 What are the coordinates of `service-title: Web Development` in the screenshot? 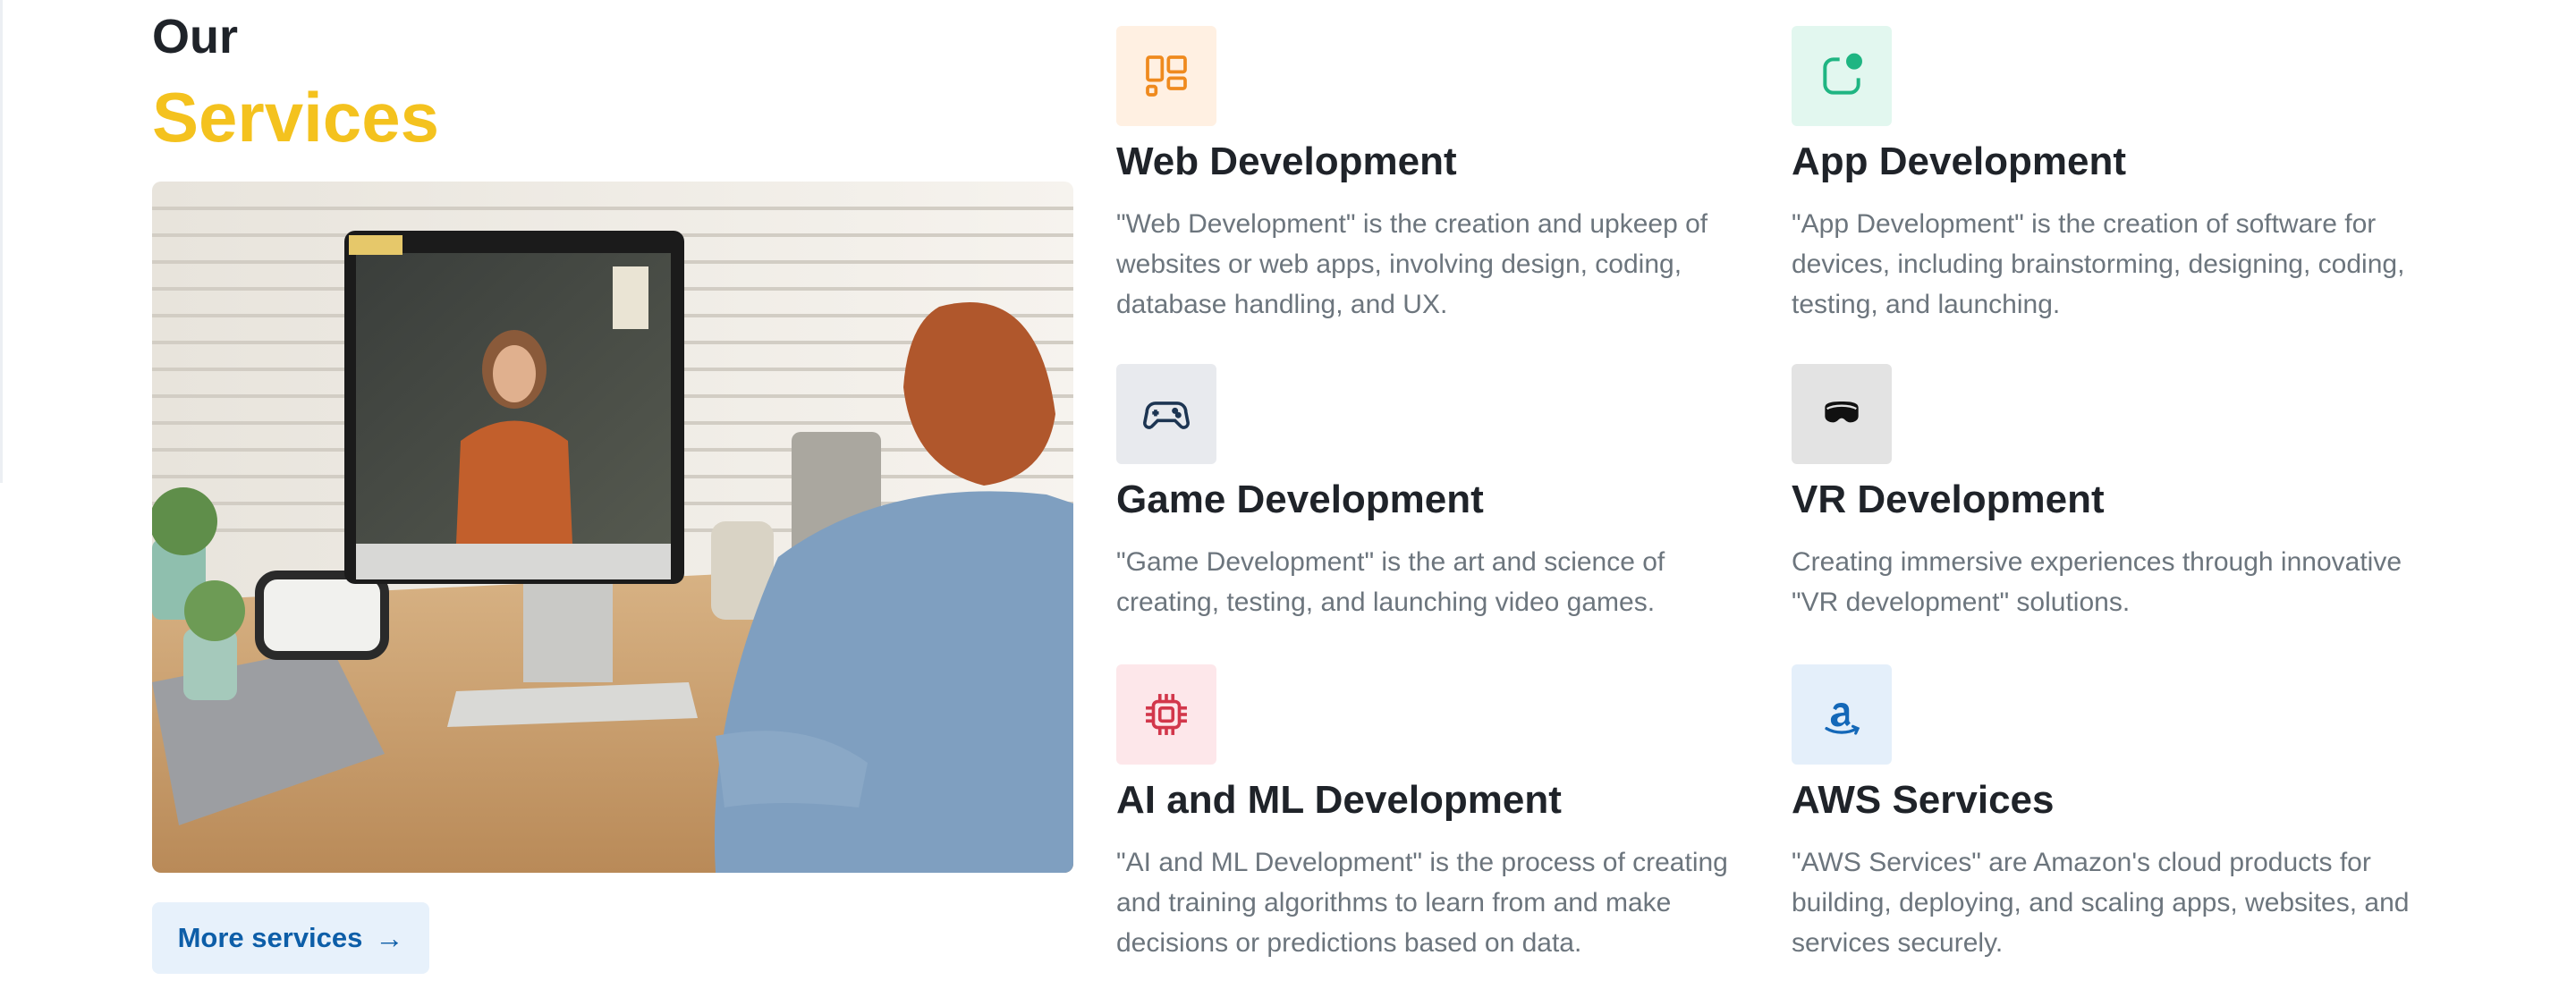 It's located at (1286, 161).